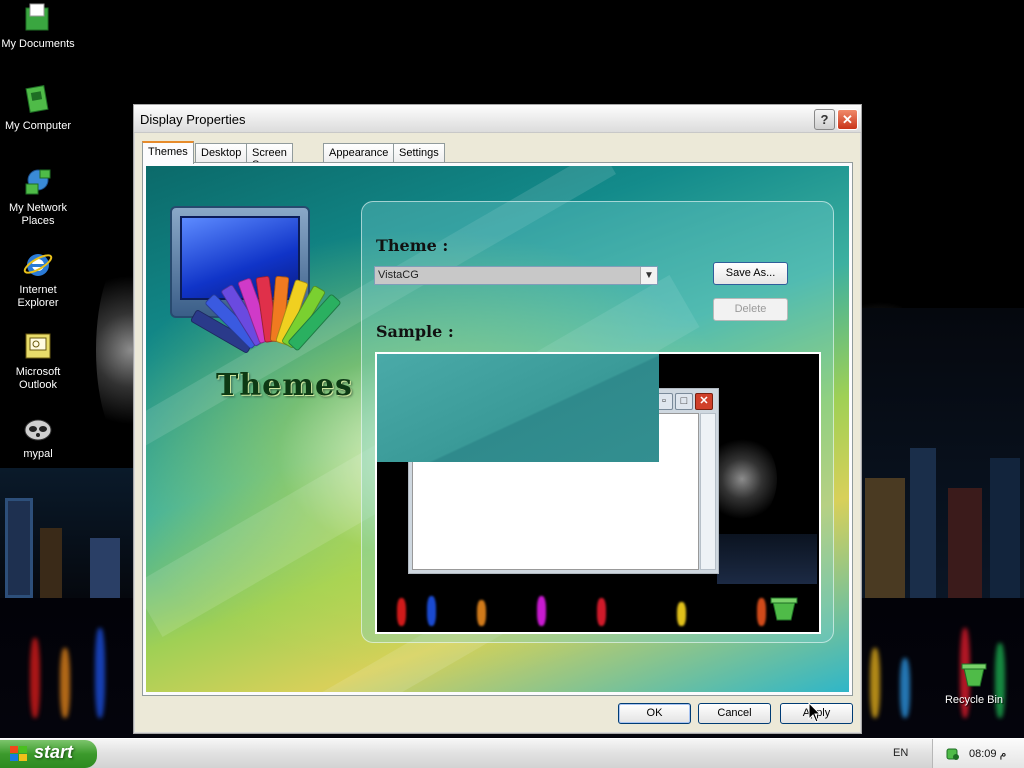 This screenshot has width=1024, height=768. What do you see at coordinates (38, 378) in the screenshot?
I see `desktop-icon-label: Microsoft Outlook` at bounding box center [38, 378].